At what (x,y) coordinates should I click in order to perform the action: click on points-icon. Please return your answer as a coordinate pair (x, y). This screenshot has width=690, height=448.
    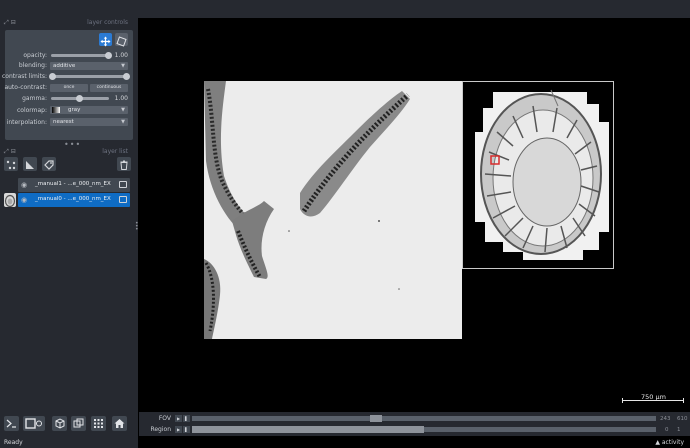
    Looking at the image, I should click on (11, 165).